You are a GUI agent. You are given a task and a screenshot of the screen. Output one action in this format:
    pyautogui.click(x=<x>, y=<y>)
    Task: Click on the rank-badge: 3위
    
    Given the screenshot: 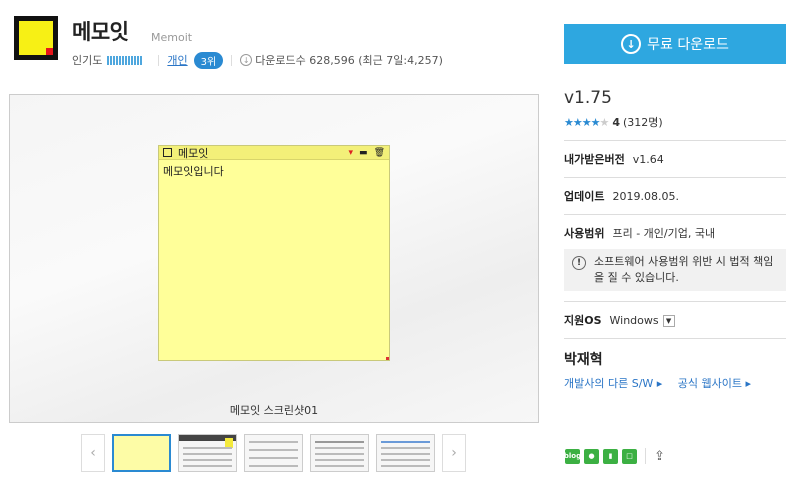 What is the action you would take?
    pyautogui.click(x=208, y=60)
    